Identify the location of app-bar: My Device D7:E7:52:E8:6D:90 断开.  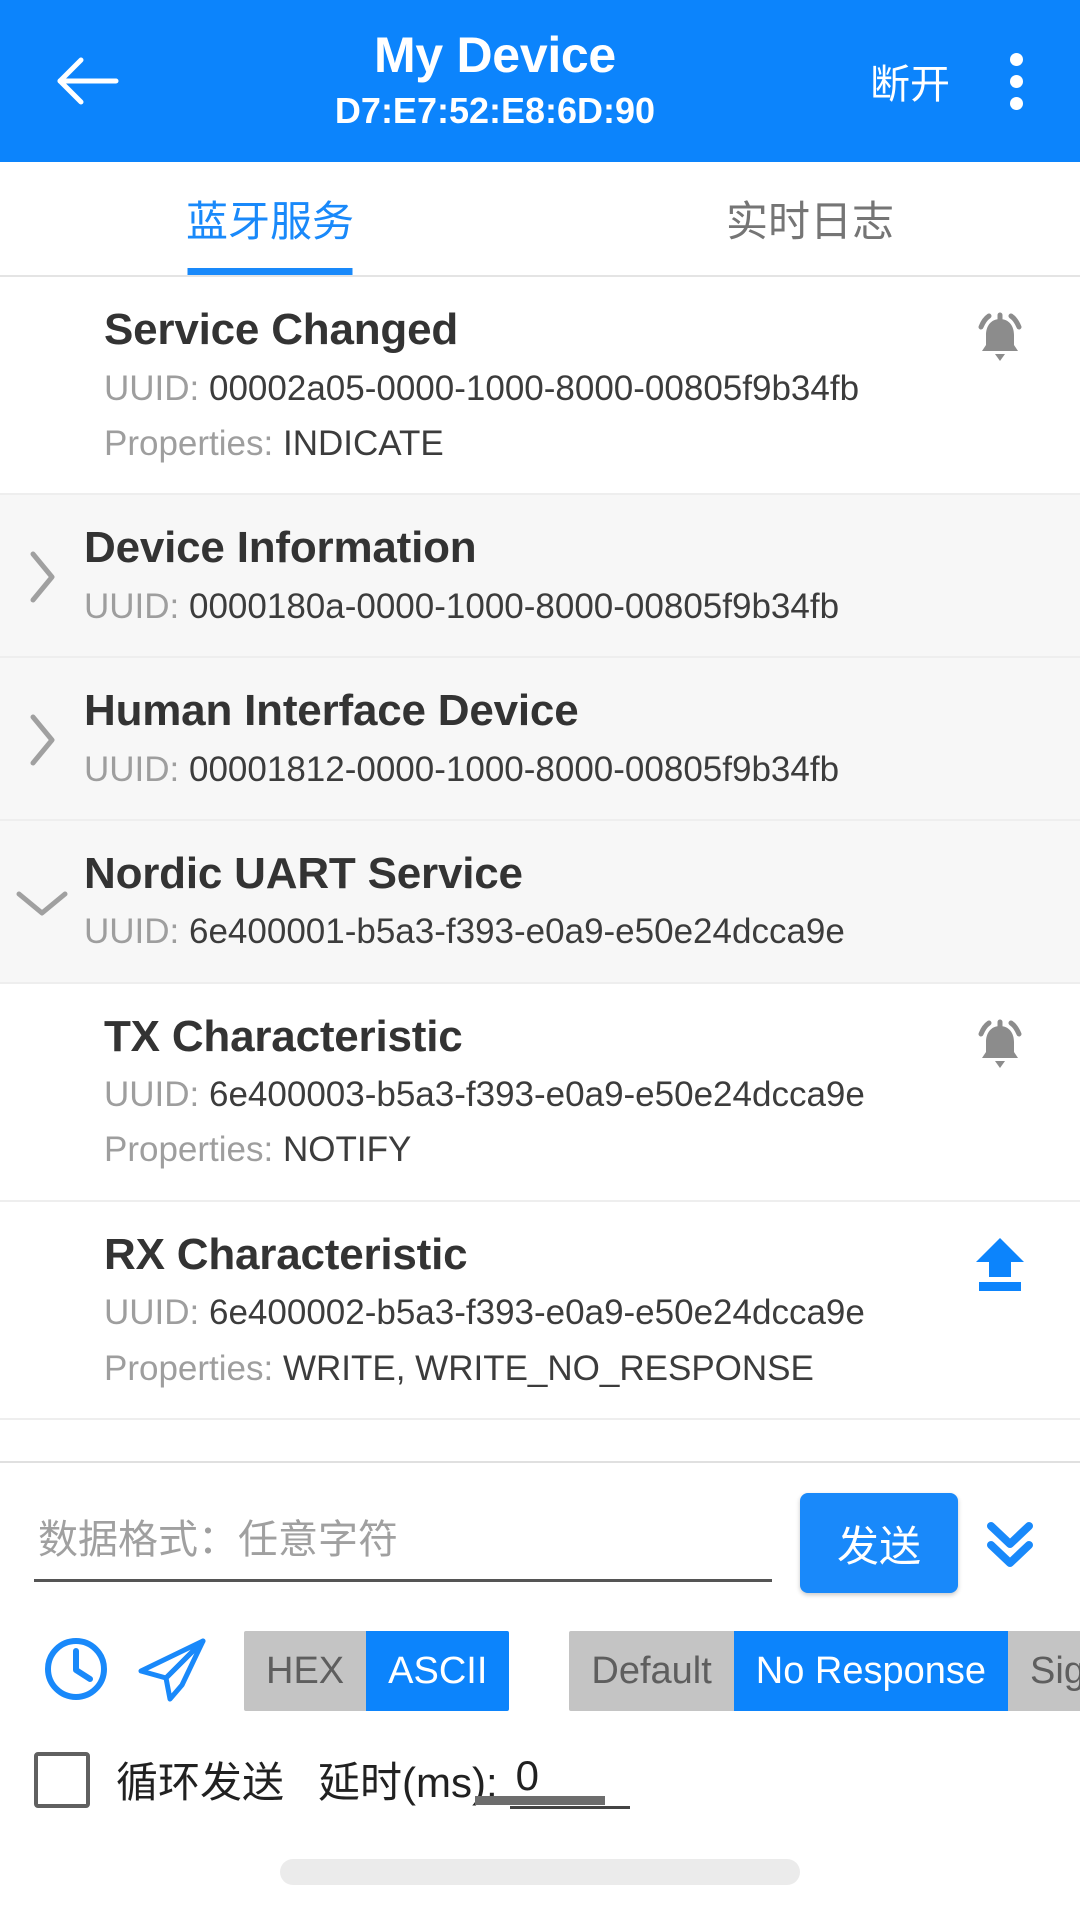
(540, 81).